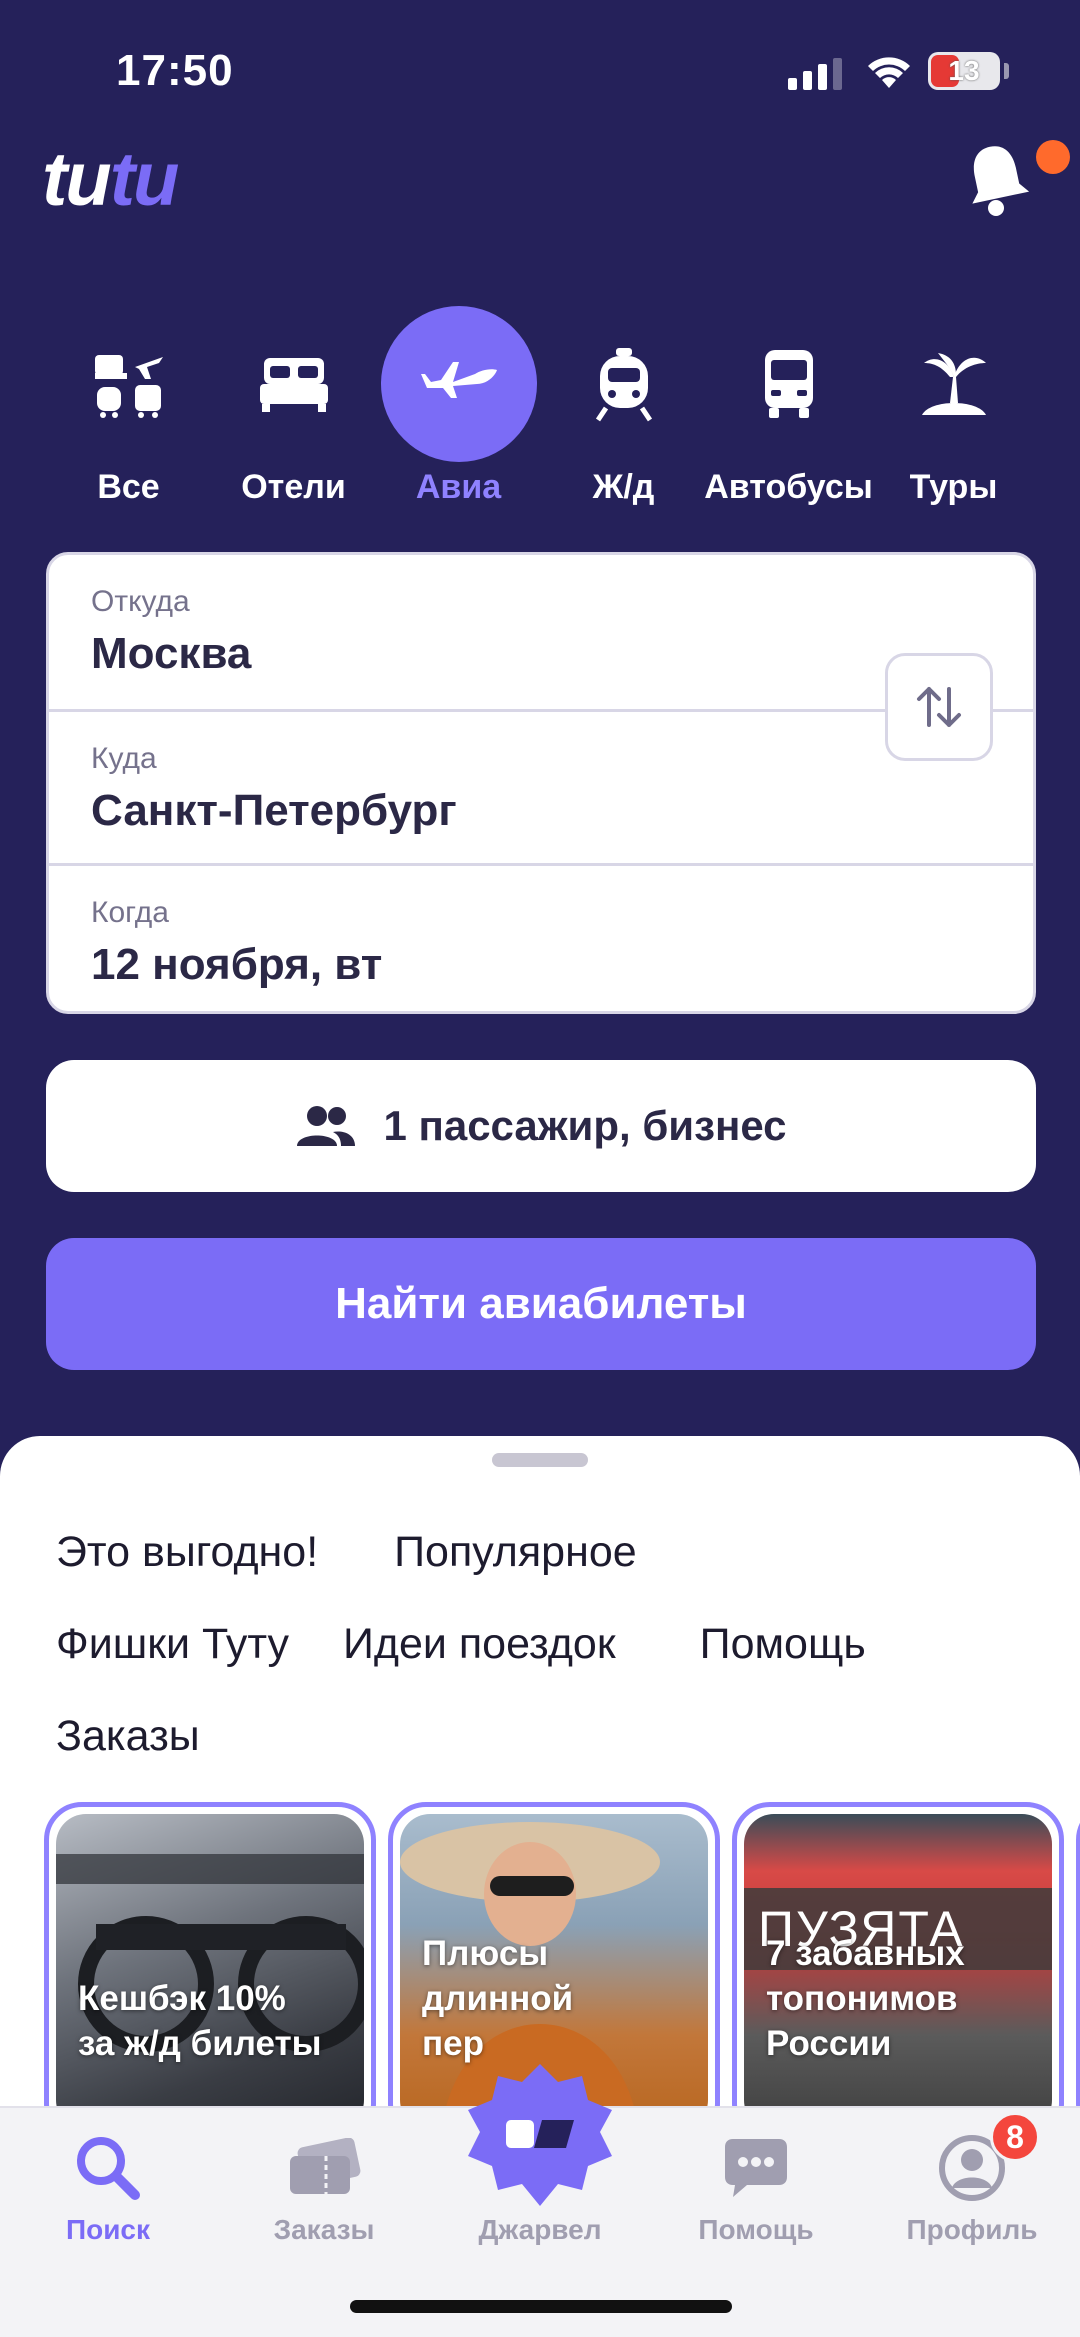 The height and width of the screenshot is (2337, 1080). What do you see at coordinates (124, 758) in the screenshot?
I see `to-label: Куда` at bounding box center [124, 758].